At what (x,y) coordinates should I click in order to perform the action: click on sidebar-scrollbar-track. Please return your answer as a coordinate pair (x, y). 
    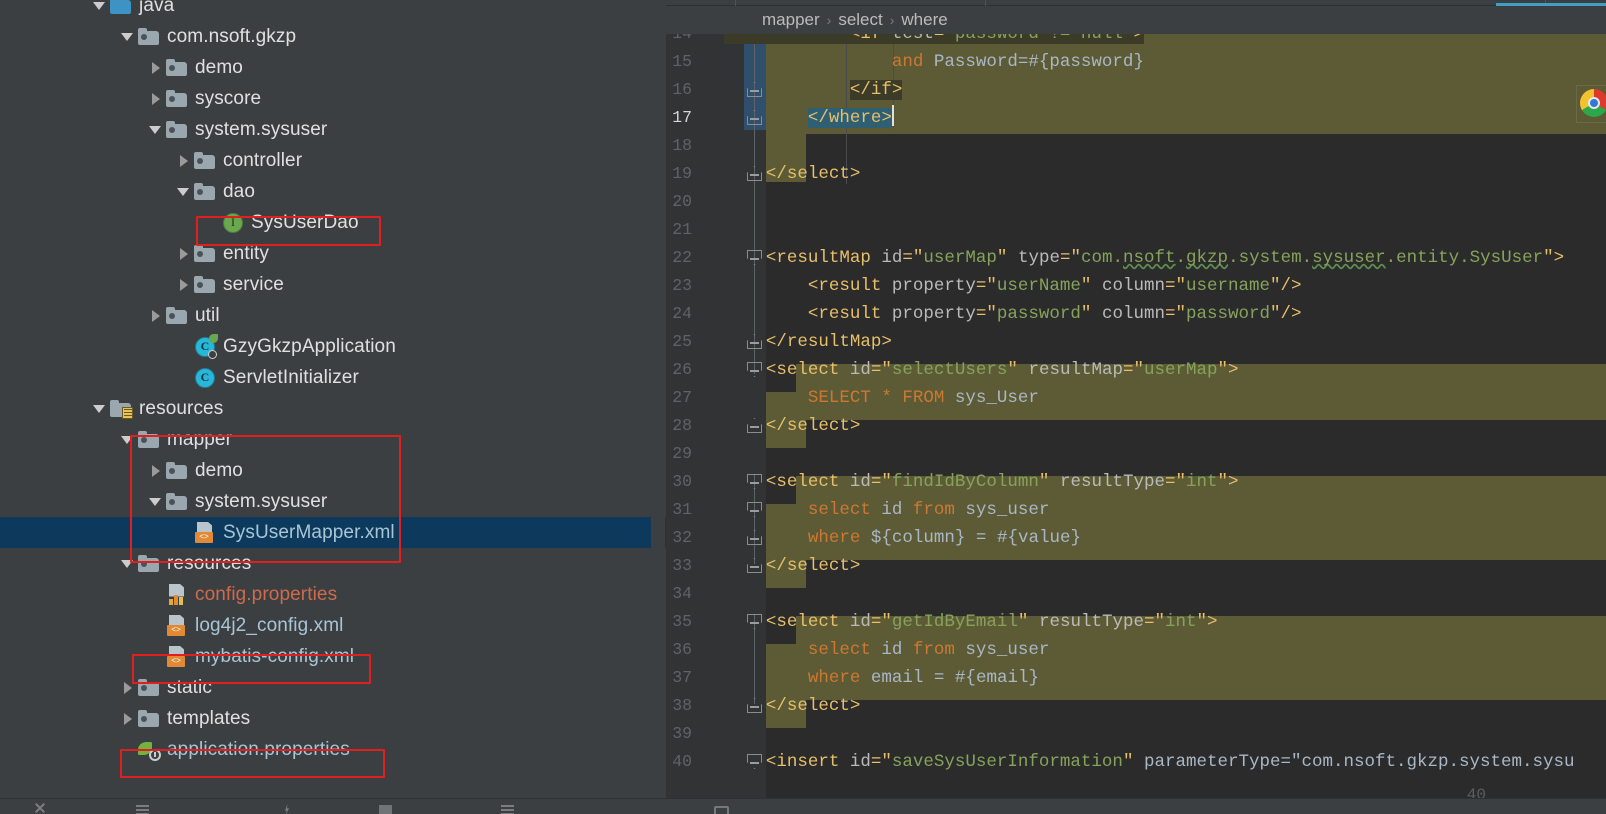
    Looking at the image, I should click on (658, 399).